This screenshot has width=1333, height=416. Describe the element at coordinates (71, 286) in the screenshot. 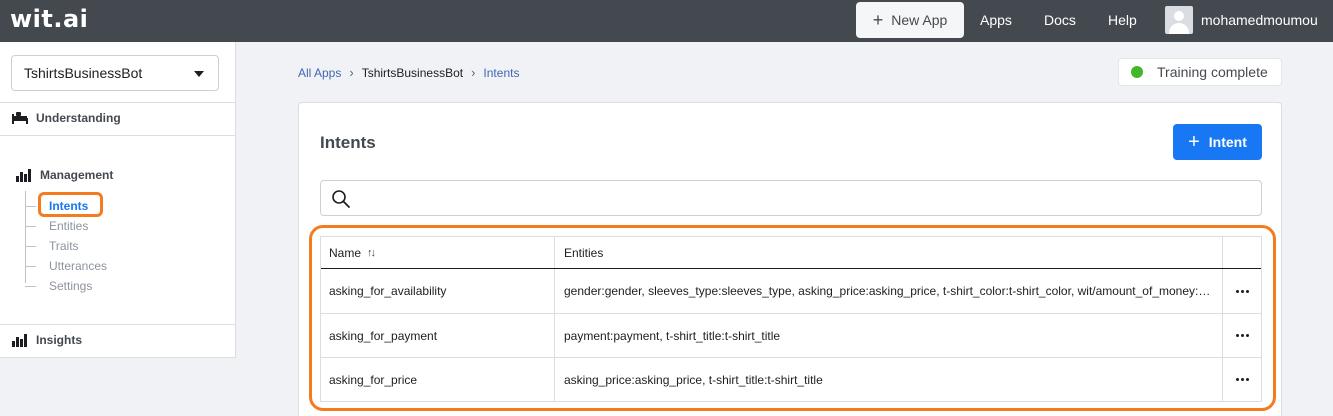

I see `sidebar-item-label: Settings` at that location.